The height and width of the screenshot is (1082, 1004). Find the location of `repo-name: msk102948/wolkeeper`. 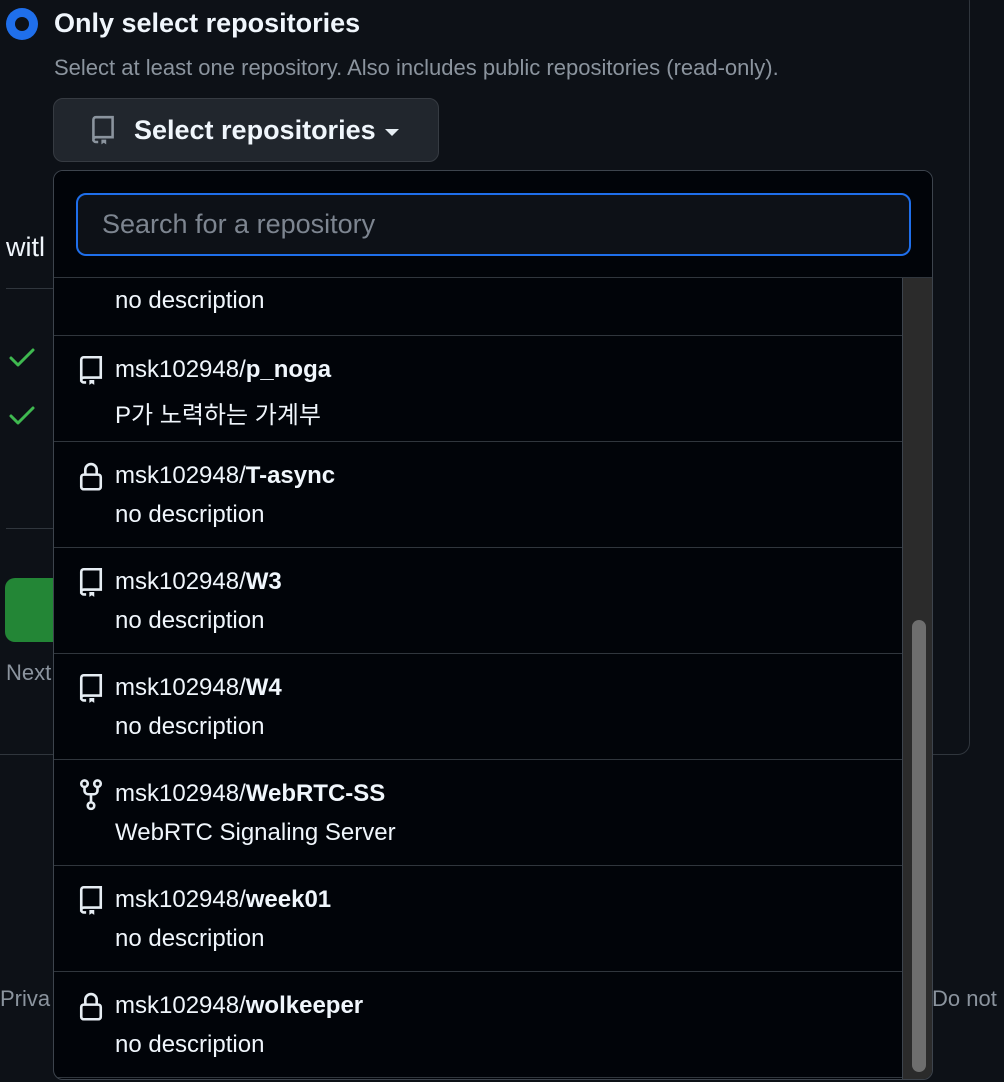

repo-name: msk102948/wolkeeper is located at coordinates (239, 1006).